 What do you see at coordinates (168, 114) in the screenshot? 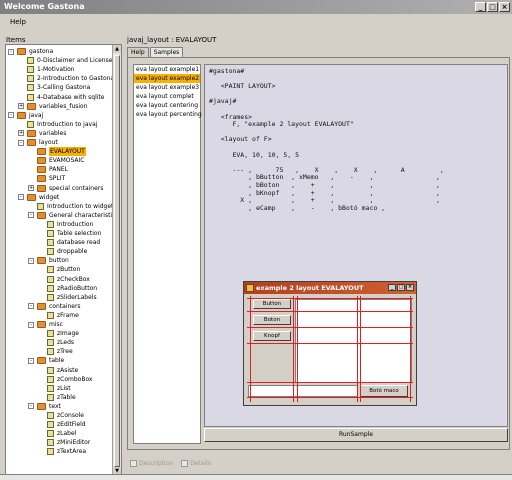
I see `list-item: eva layout percenting` at bounding box center [168, 114].